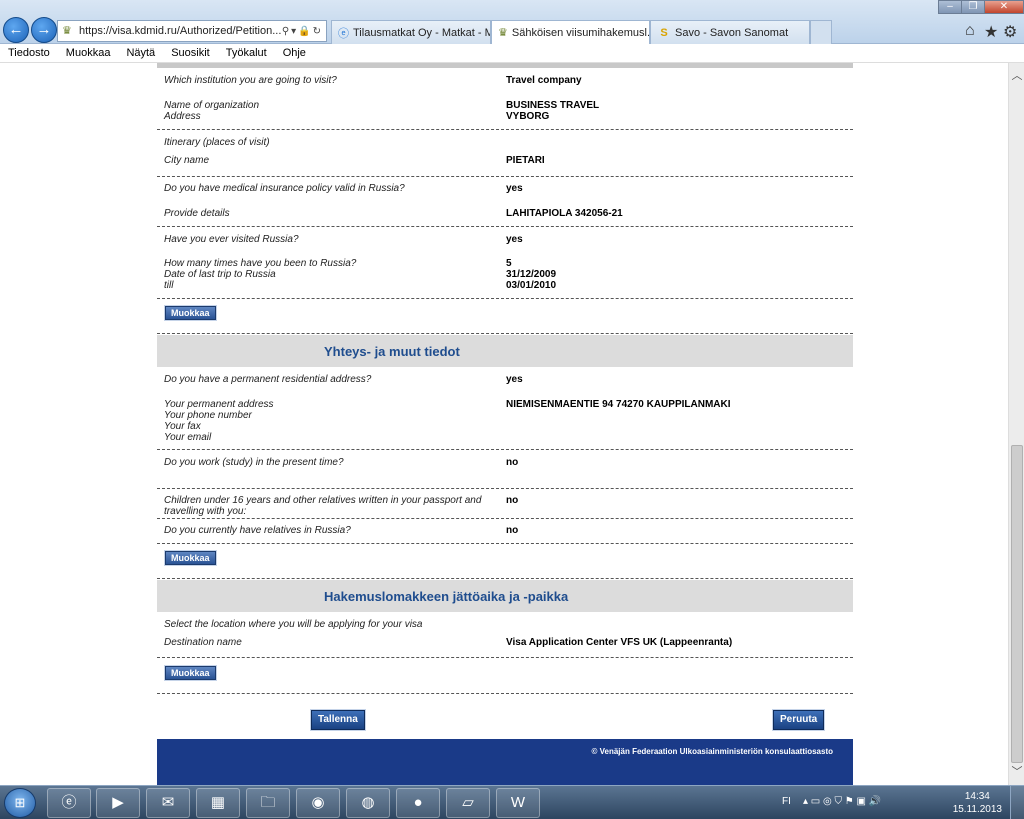  Describe the element at coordinates (44, 30) in the screenshot. I see `forward-button: →` at that location.